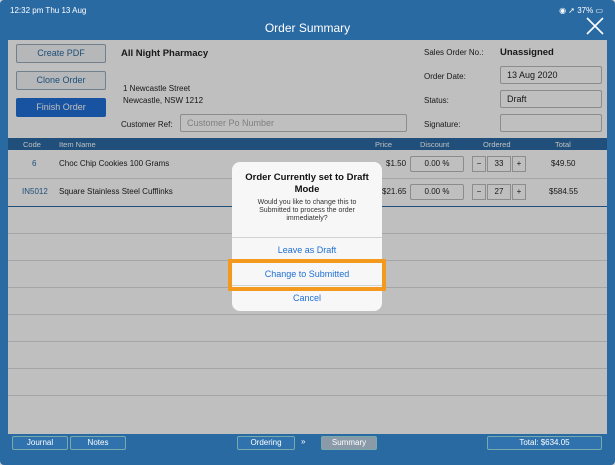 Image resolution: width=615 pixels, height=465 pixels. I want to click on highlight-box, so click(307, 275).